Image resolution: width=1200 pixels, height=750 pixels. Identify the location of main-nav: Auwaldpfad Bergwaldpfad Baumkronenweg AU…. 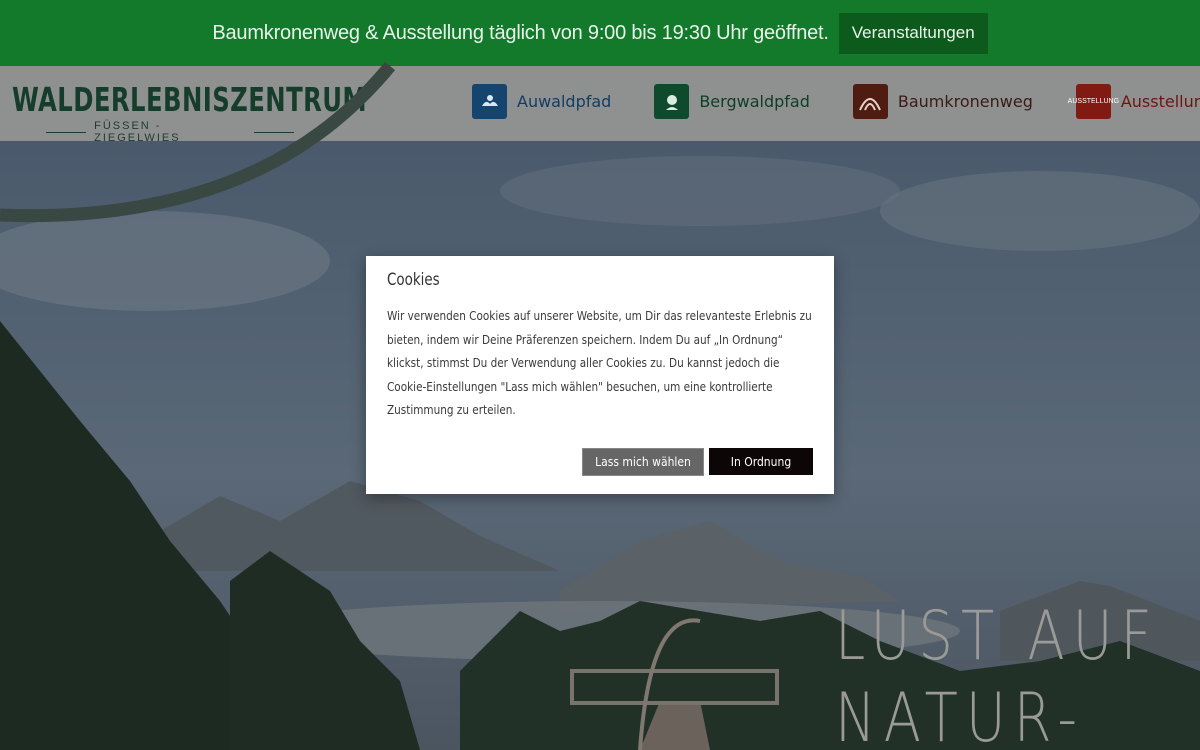
(836, 101).